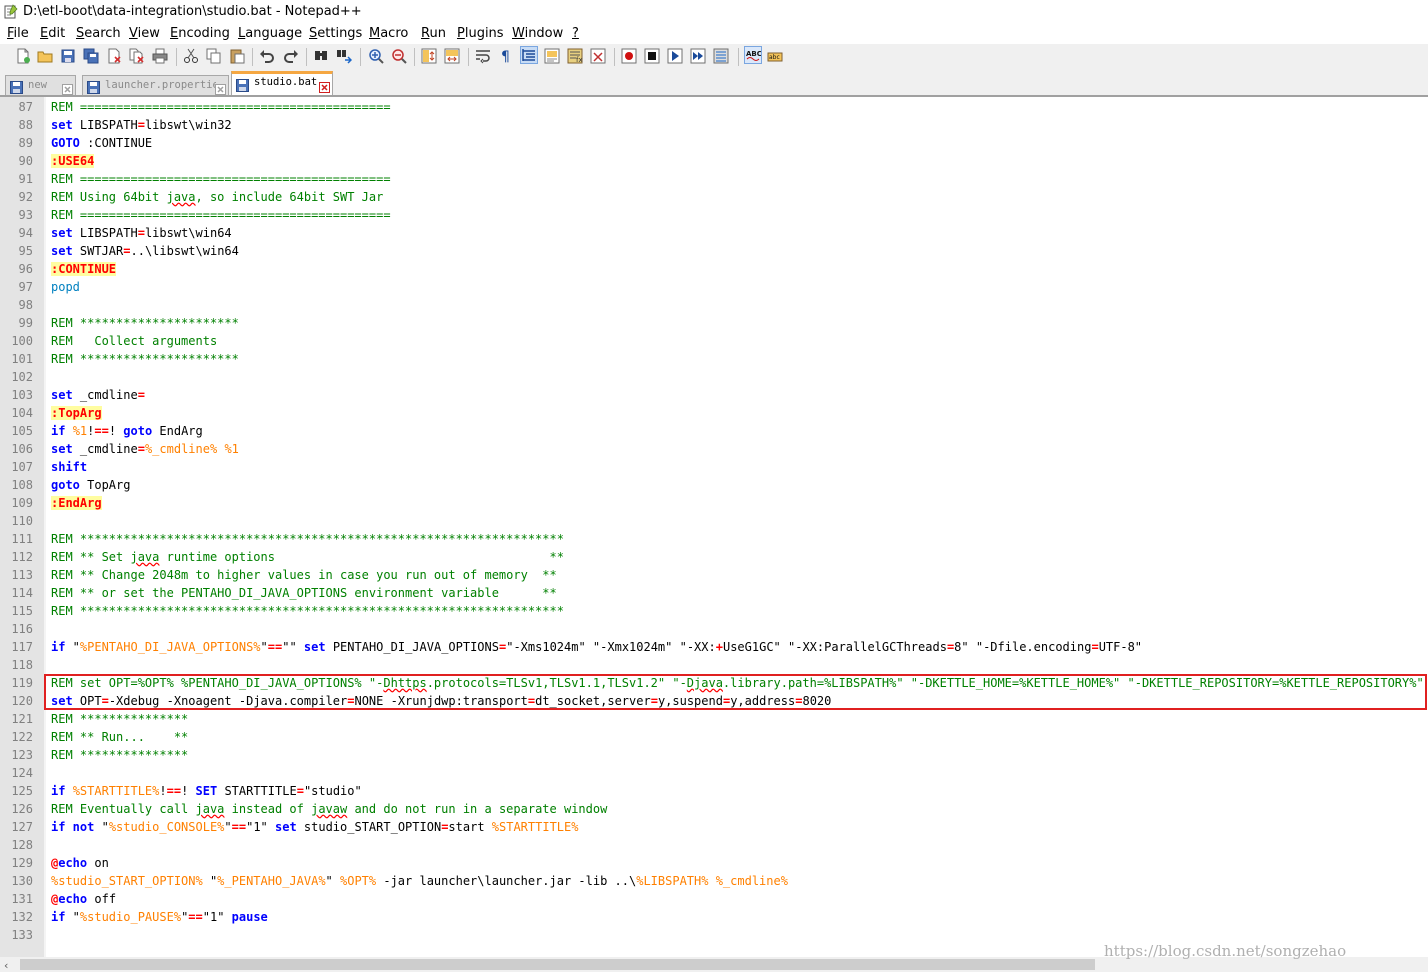 The width and height of the screenshot is (1428, 972). I want to click on menu-help: ?, so click(575, 33).